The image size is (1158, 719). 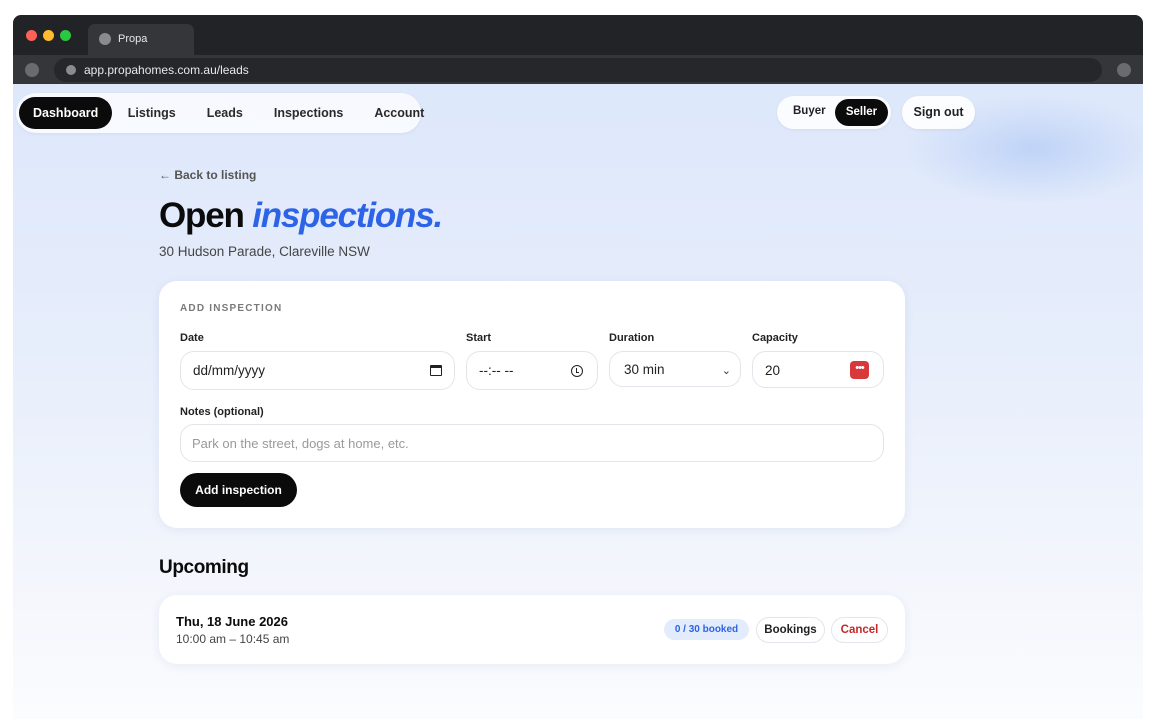 What do you see at coordinates (206, 215) in the screenshot?
I see `page-title-plain: Open` at bounding box center [206, 215].